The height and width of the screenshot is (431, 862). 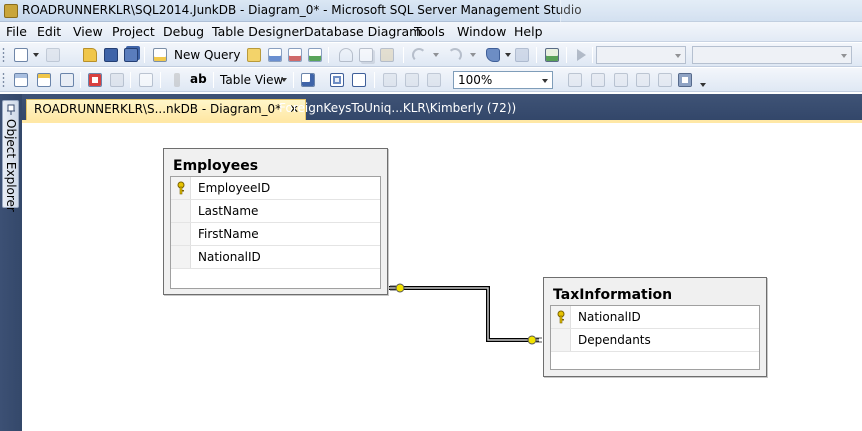 I want to click on column-row: Dependants, so click(x=655, y=340).